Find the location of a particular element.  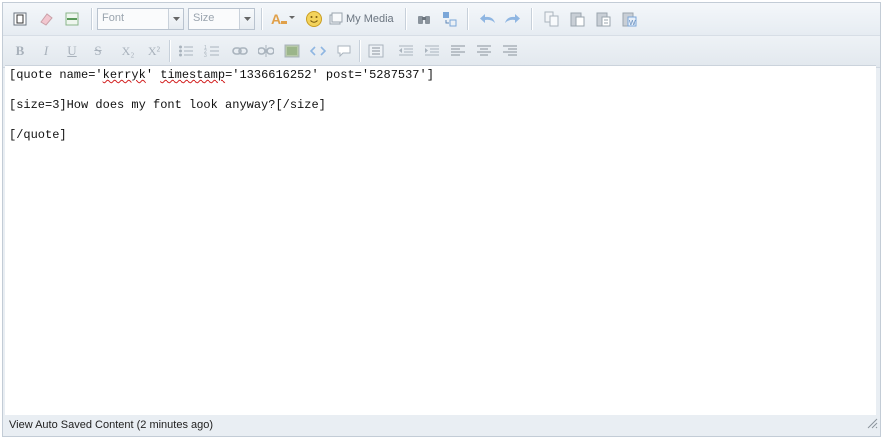

svg-text: 3 is located at coordinates (205, 55).